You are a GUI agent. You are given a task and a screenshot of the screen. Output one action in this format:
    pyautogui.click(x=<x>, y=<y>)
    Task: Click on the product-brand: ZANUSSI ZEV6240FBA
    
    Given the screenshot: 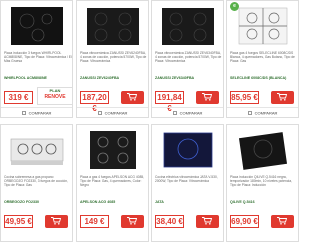 What is the action you would take?
    pyautogui.click(x=114, y=78)
    